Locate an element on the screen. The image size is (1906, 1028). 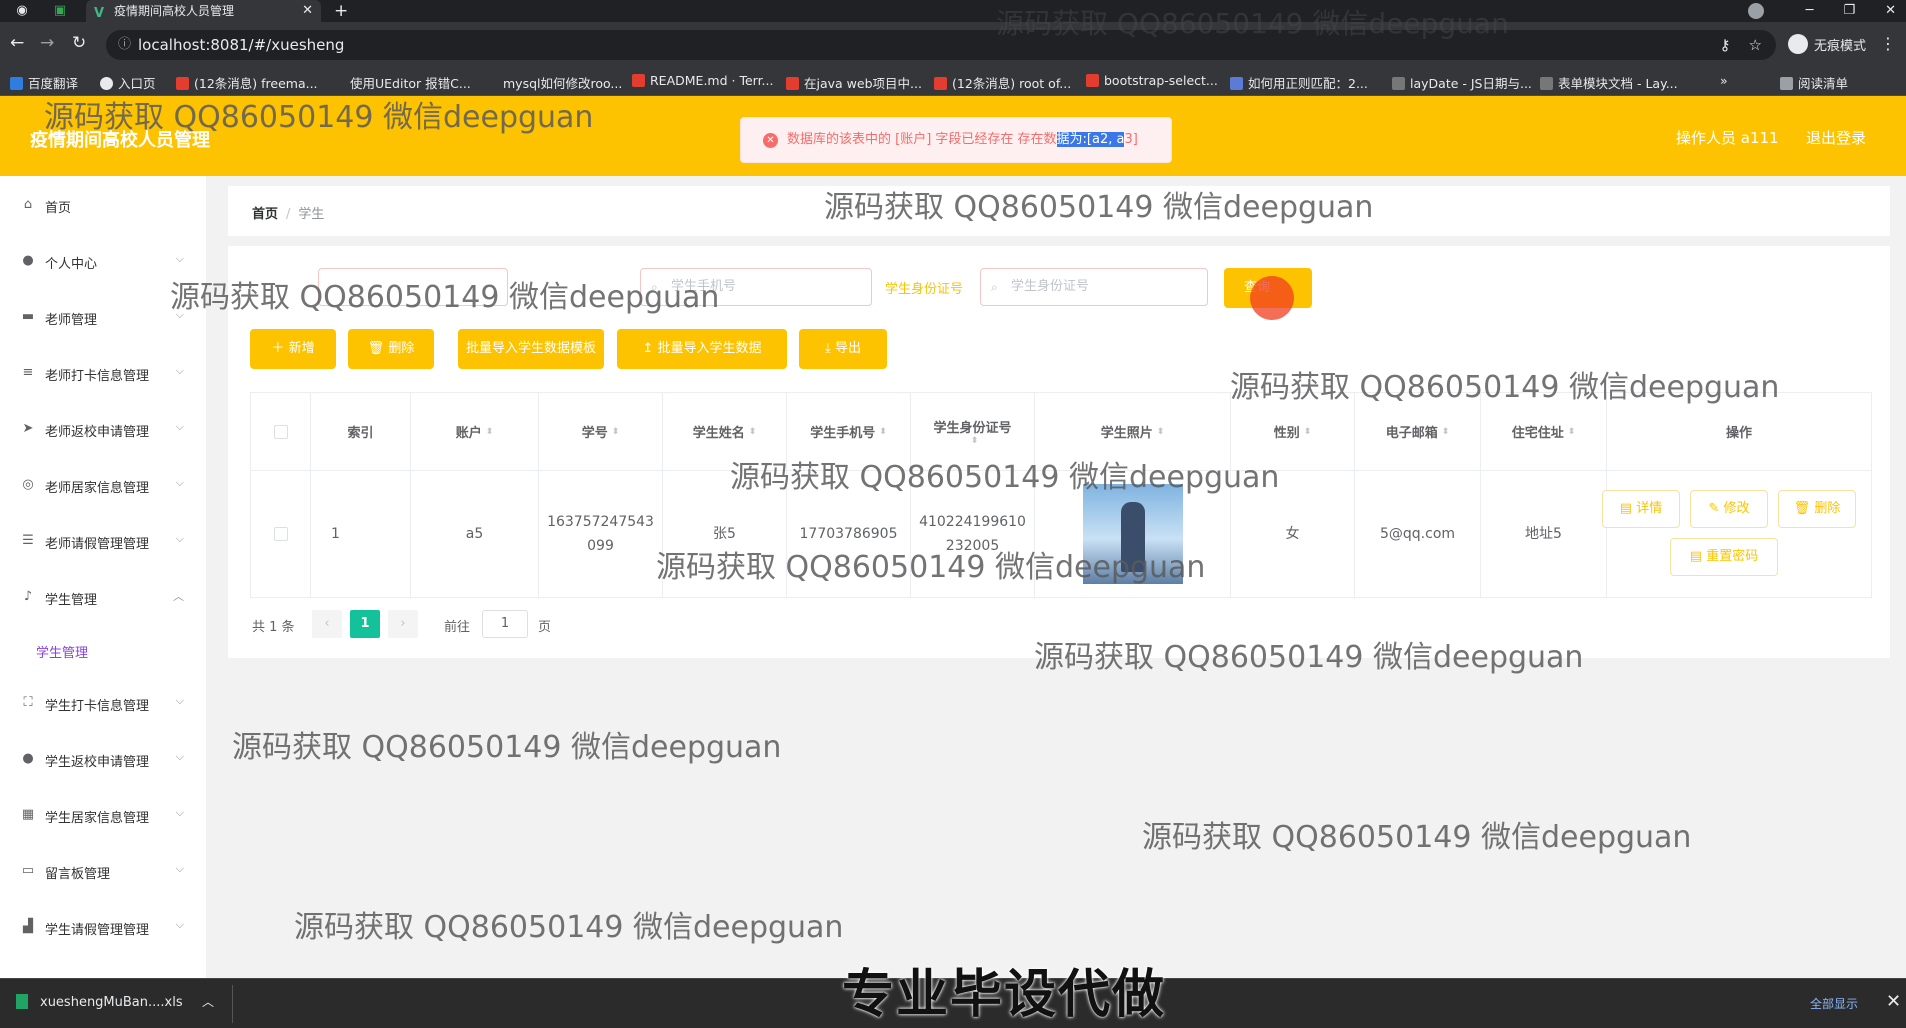
column-header: 学生姓名 ⬍ is located at coordinates (725, 432).